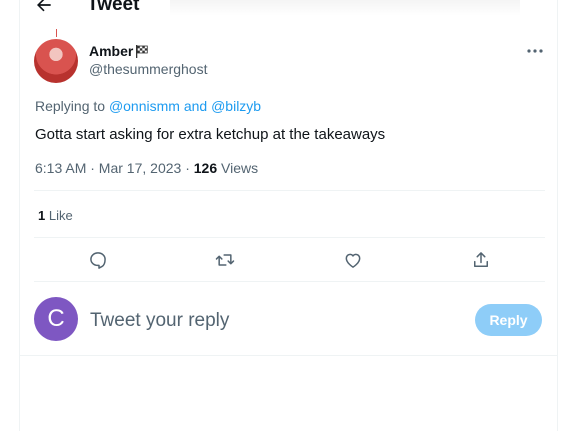  I want to click on checkered-flag-icon, so click(142, 51).